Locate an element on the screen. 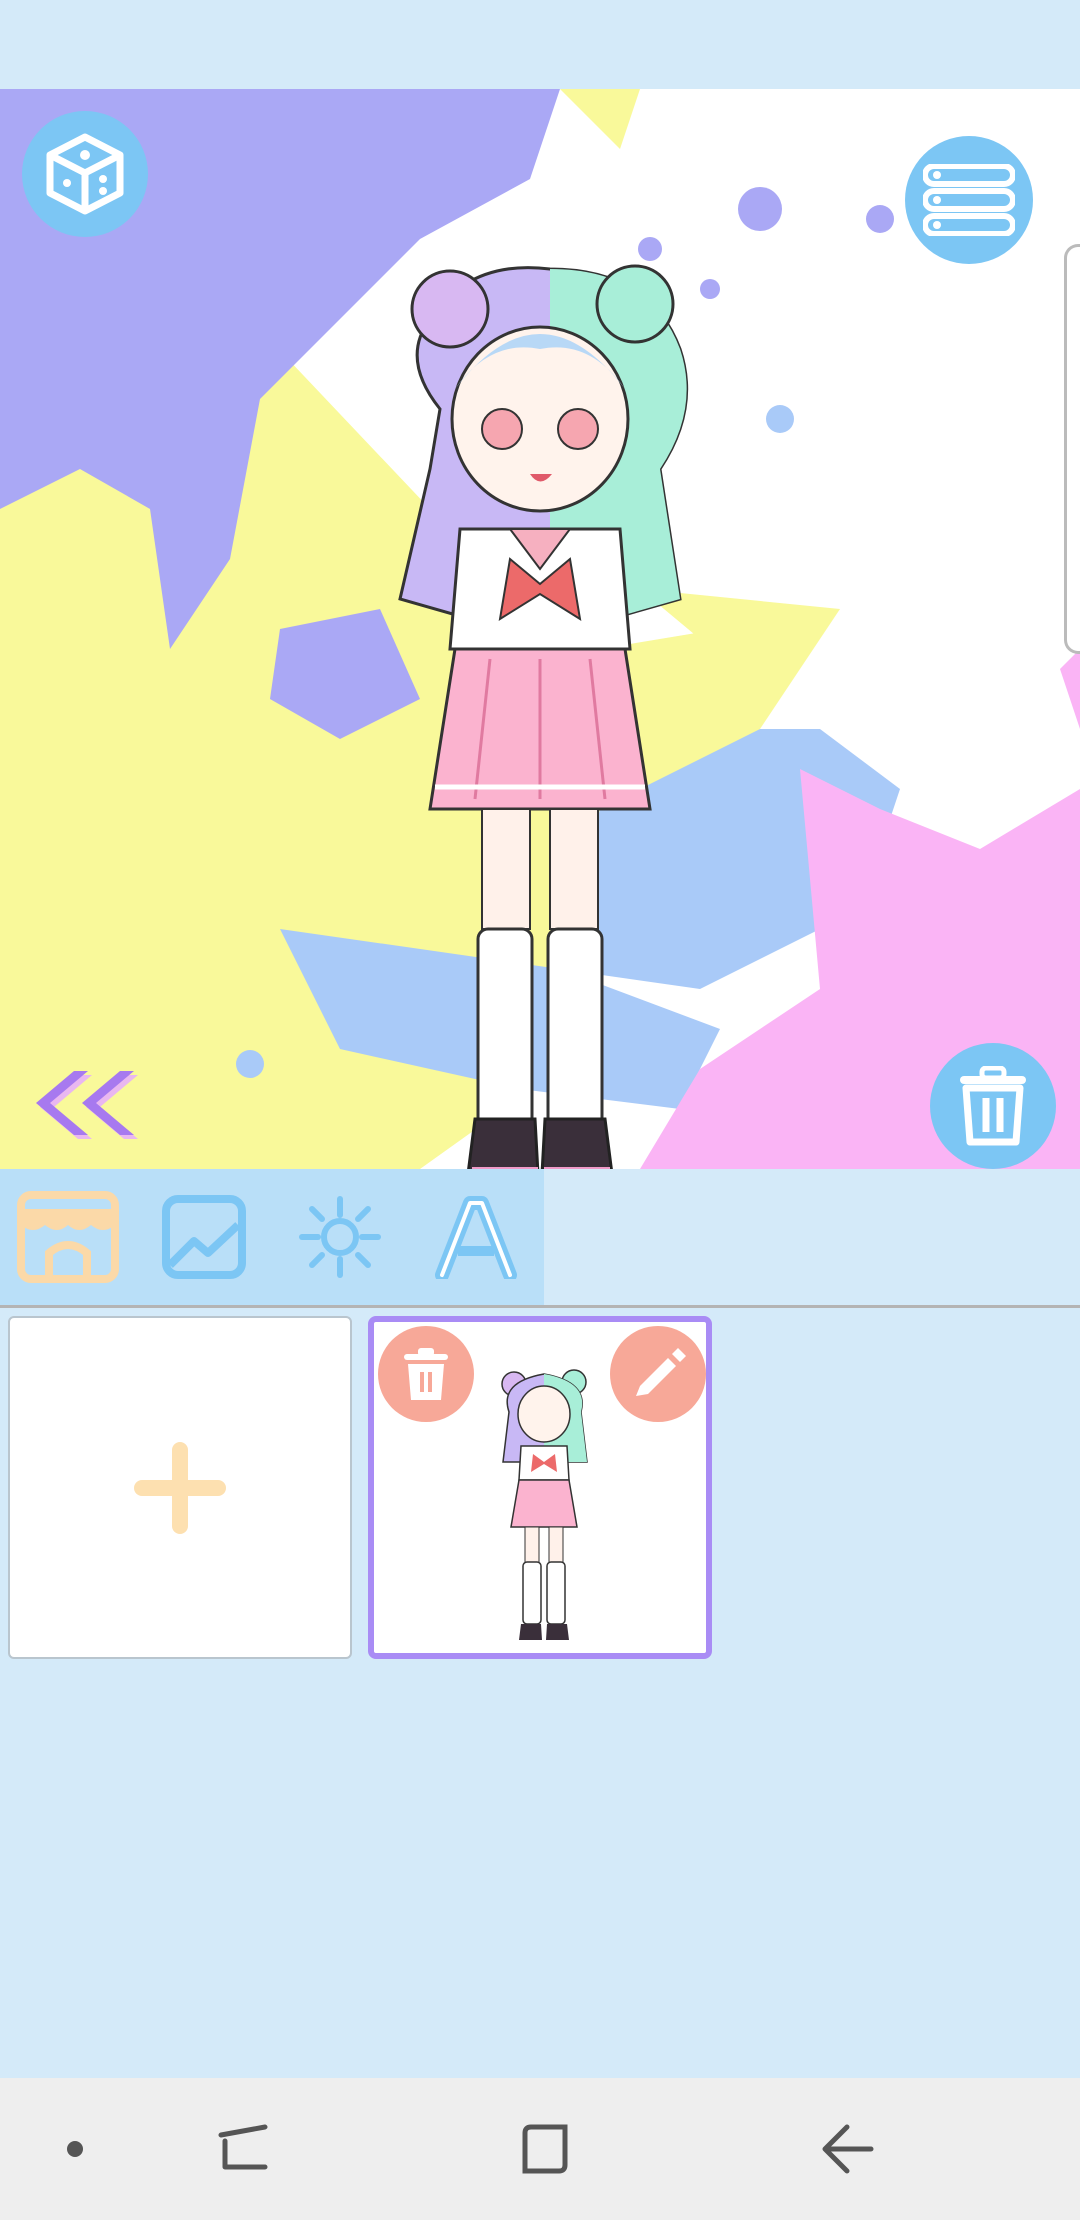 The width and height of the screenshot is (1080, 2220). delete-canvas-button is located at coordinates (993, 1106).